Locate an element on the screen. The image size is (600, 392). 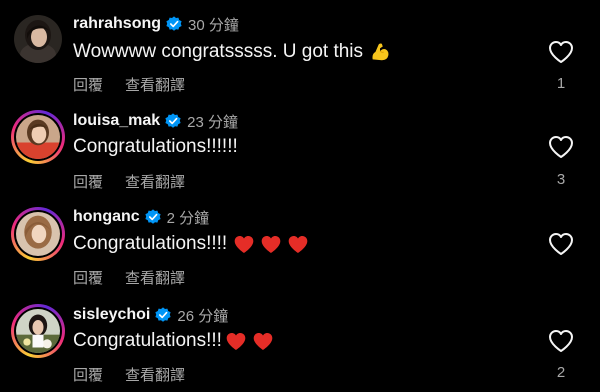
comment-timestamp: 30 分鐘 is located at coordinates (213, 25).